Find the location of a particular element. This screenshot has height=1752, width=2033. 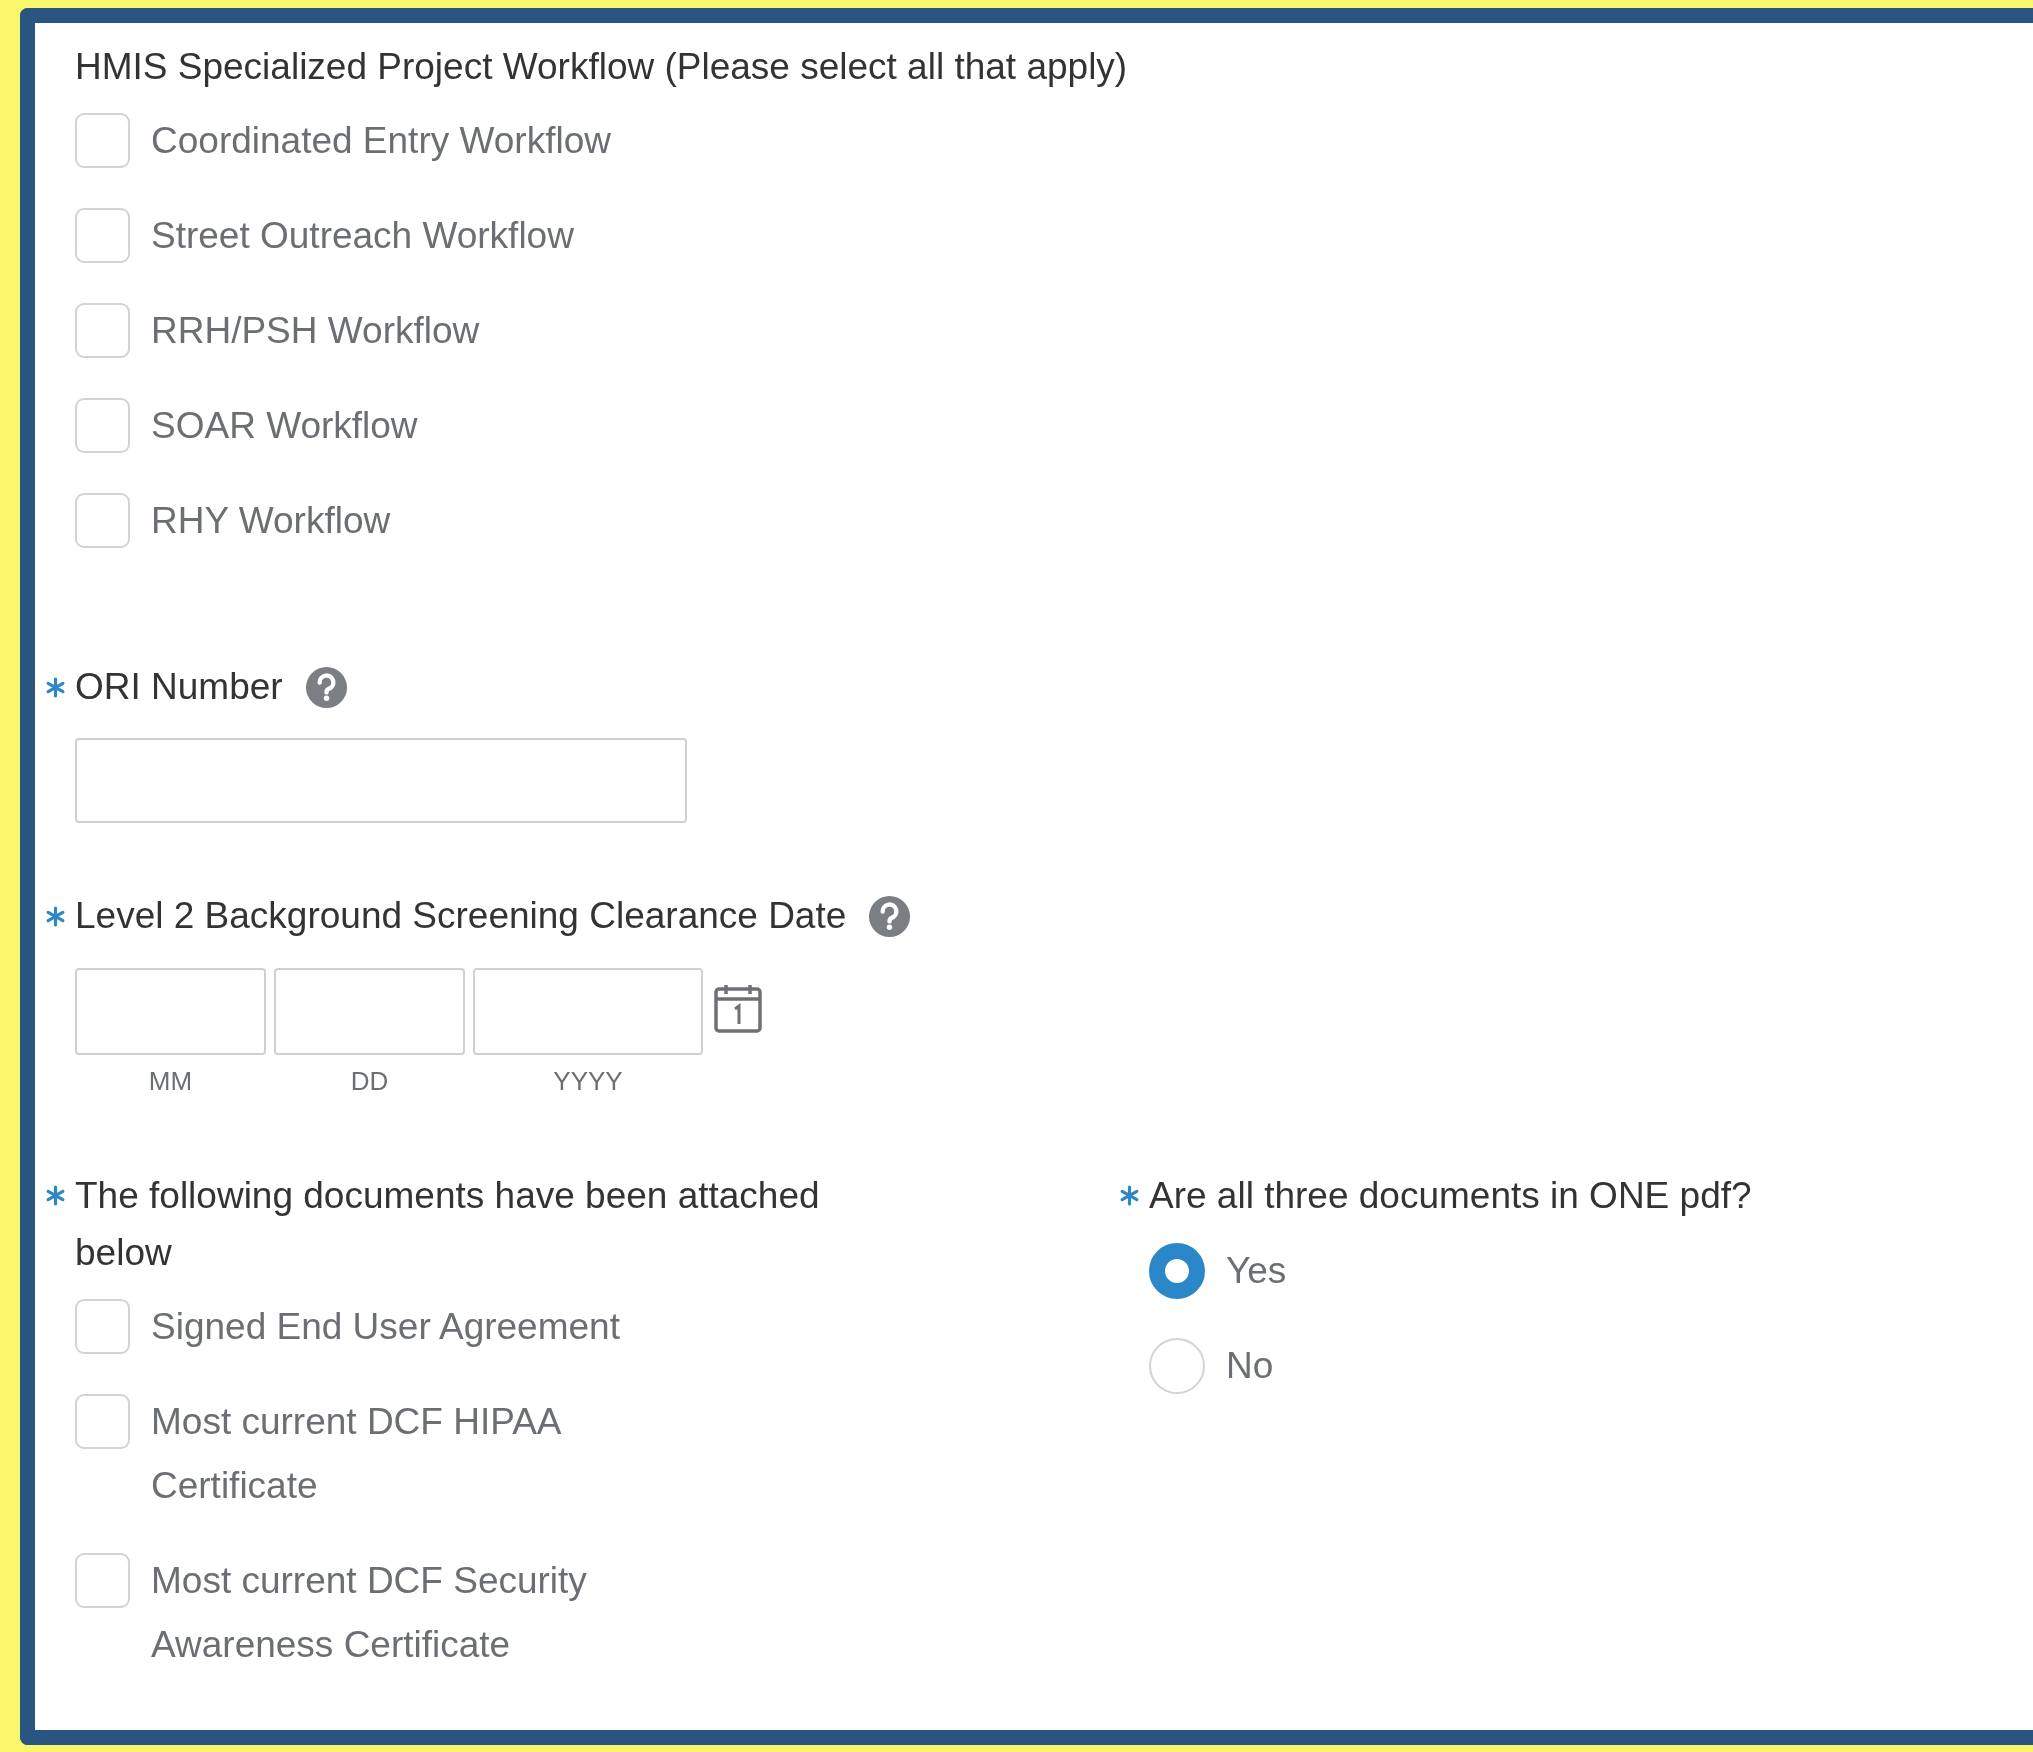

input-field is located at coordinates (381, 780).